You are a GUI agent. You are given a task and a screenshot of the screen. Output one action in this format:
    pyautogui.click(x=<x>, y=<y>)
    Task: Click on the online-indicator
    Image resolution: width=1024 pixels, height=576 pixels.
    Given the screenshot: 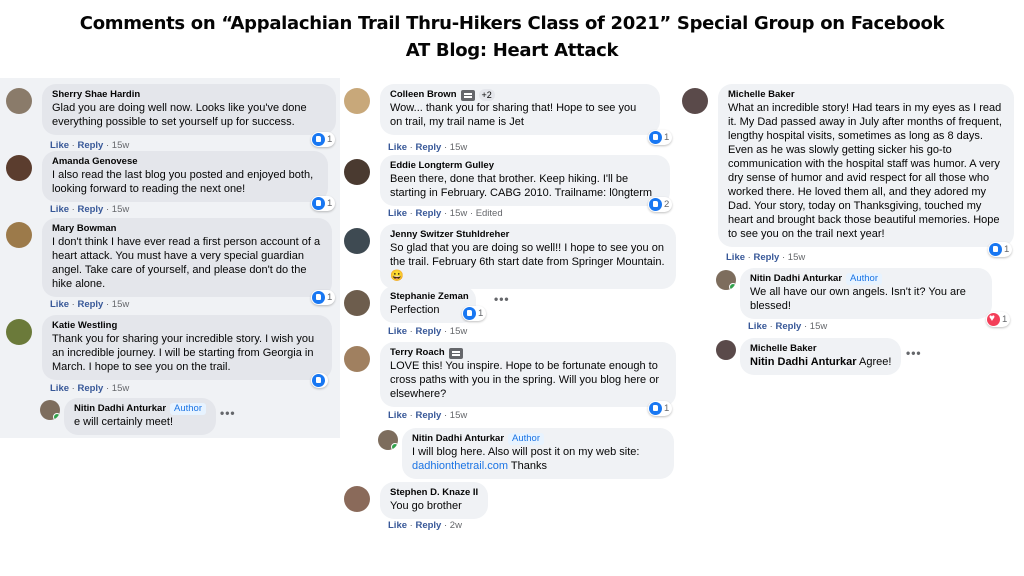 What is the action you would take?
    pyautogui.click(x=394, y=446)
    